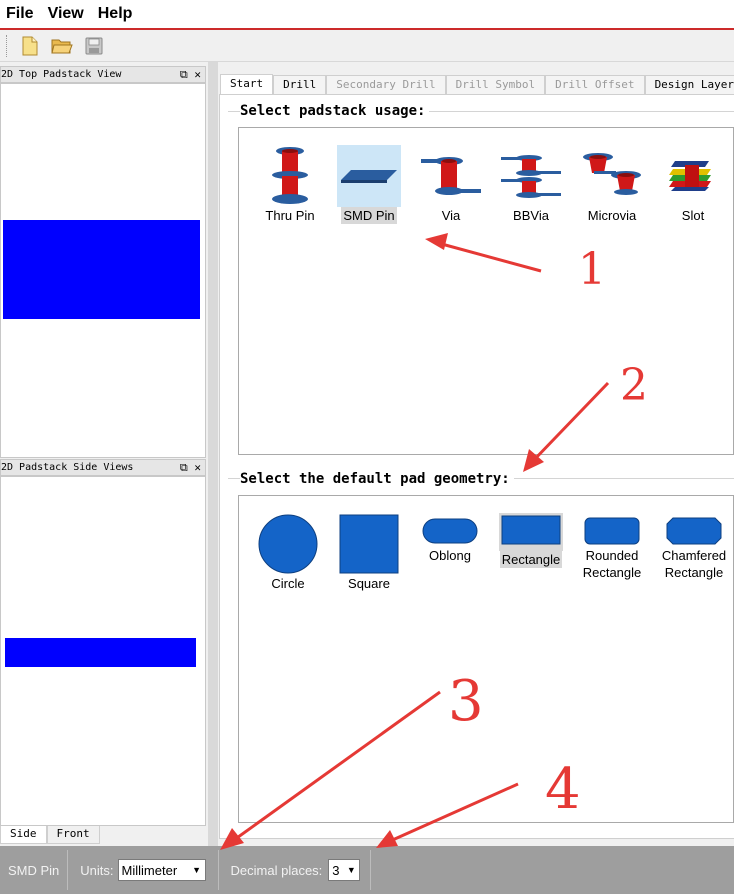  I want to click on usage-via: Via, so click(451, 188).